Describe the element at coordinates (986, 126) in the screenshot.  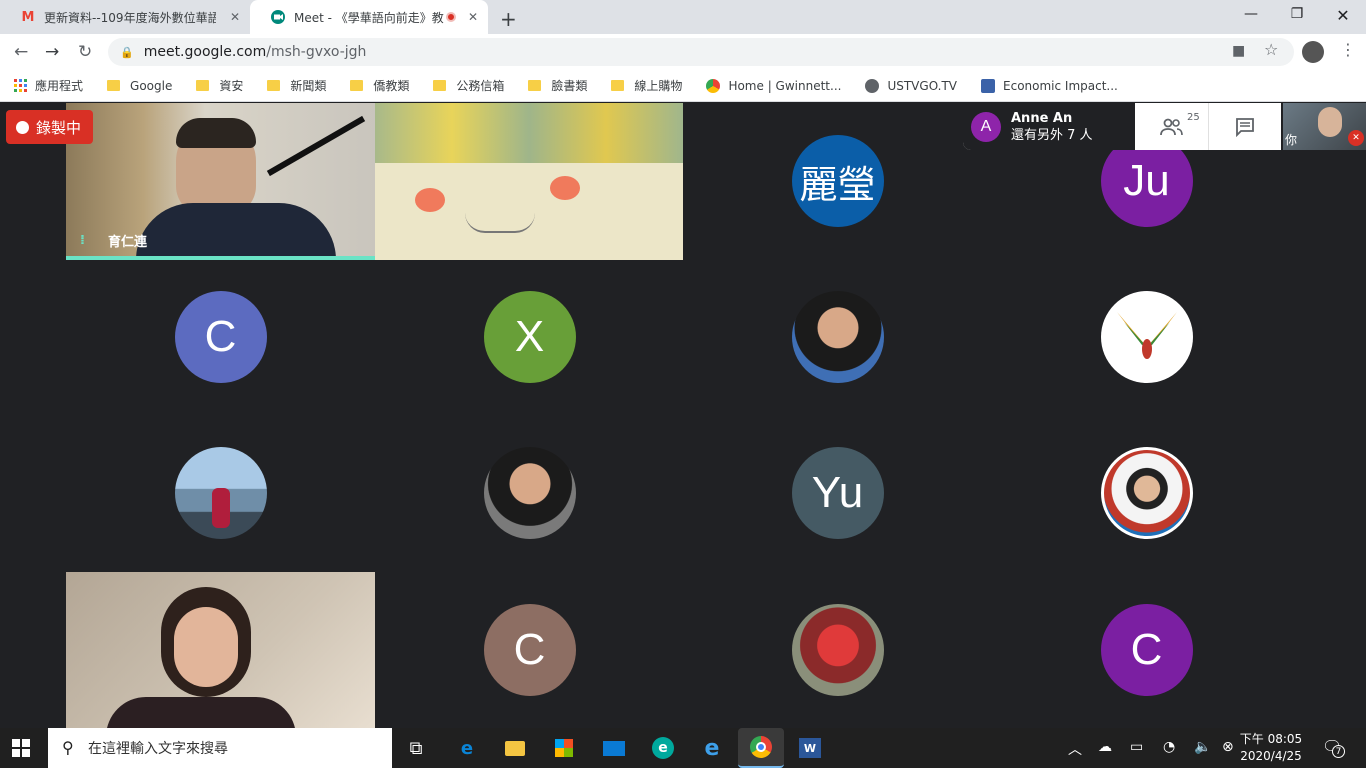
I see `user-avatar: A` at that location.